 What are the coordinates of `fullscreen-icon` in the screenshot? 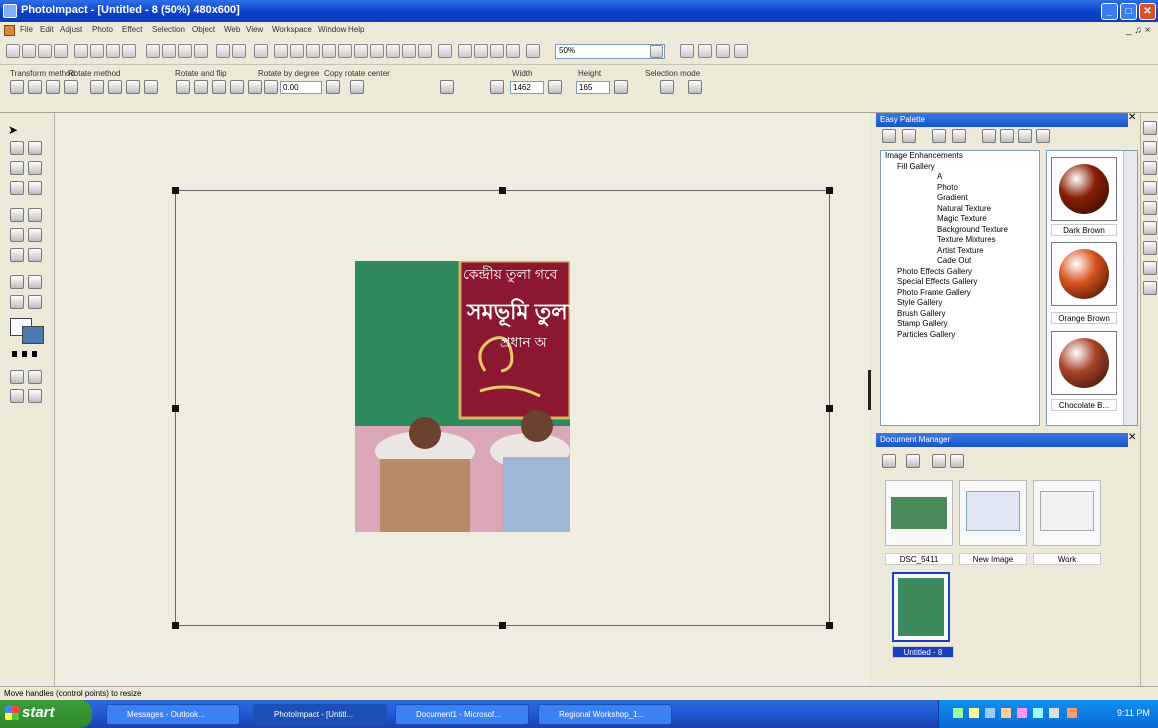 It's located at (35, 396).